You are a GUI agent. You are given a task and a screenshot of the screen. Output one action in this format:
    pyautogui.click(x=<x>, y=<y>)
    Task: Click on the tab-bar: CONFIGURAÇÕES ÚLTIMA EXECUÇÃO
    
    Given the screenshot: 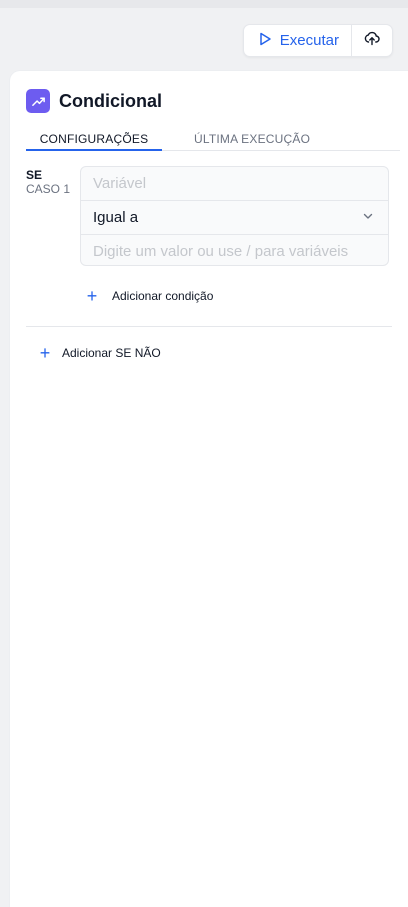 What is the action you would take?
    pyautogui.click(x=213, y=141)
    